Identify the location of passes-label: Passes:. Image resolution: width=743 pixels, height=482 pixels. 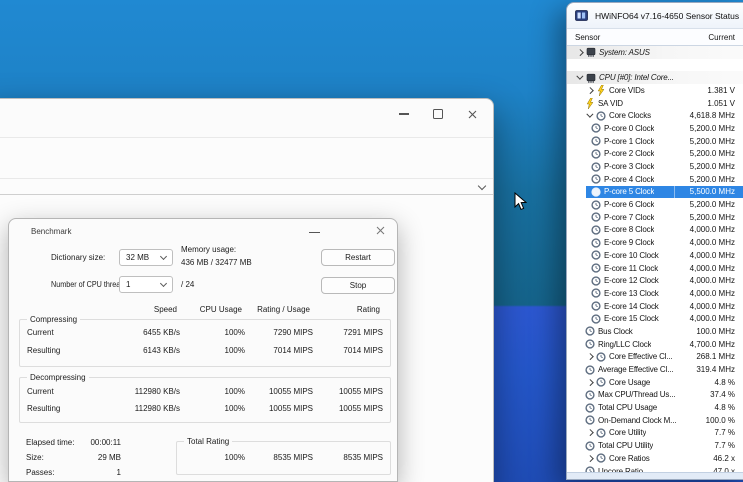
(40, 472).